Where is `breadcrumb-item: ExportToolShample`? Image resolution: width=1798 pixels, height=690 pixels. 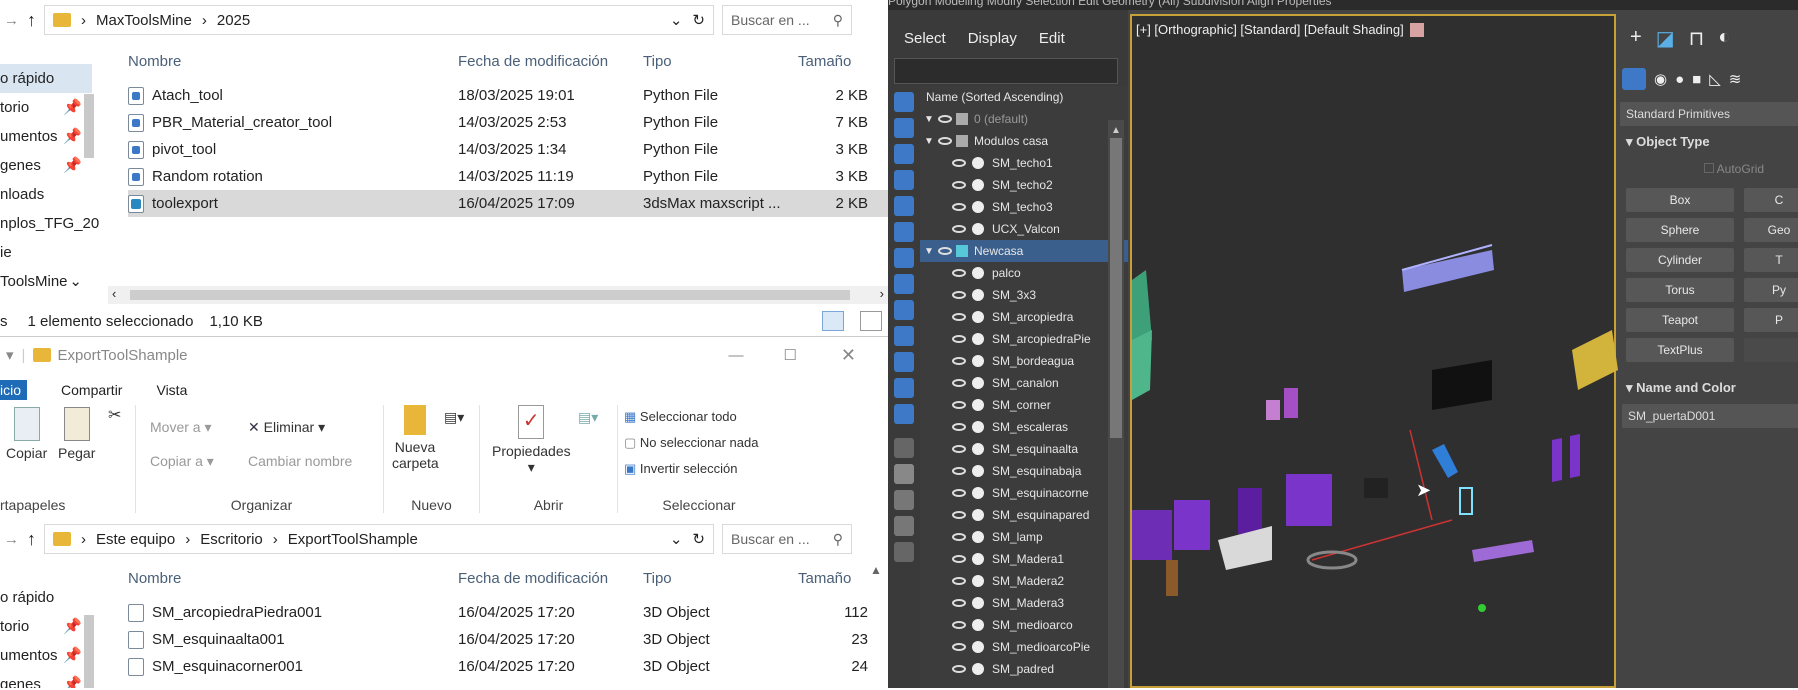
breadcrumb-item: ExportToolShample is located at coordinates (353, 539).